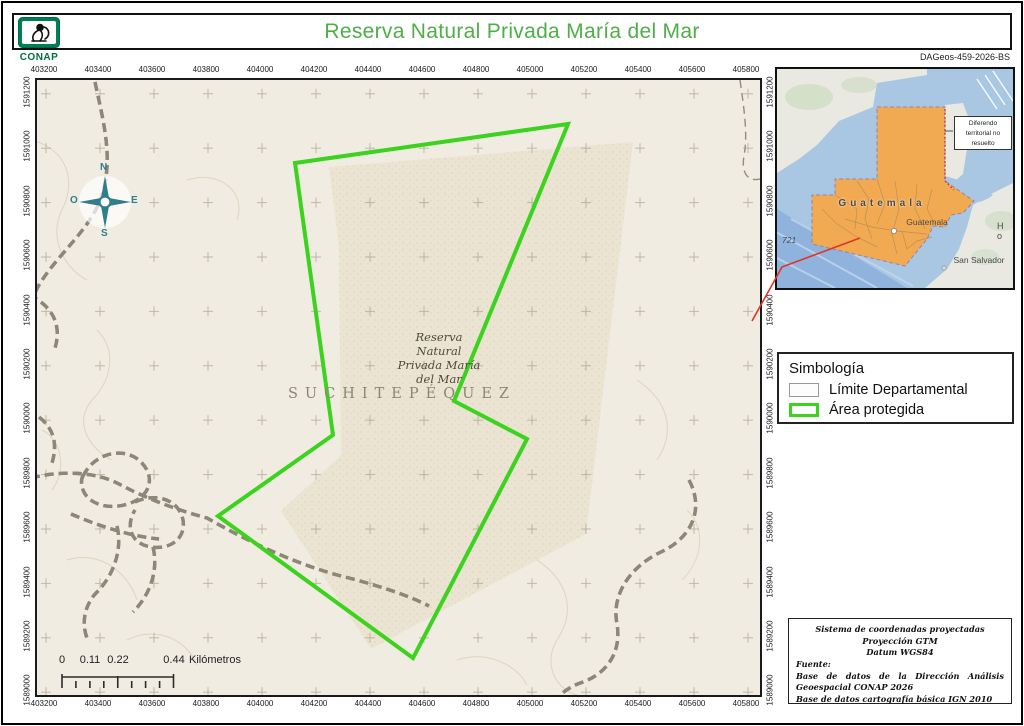 This screenshot has height=726, width=1024. Describe the element at coordinates (368, 703) in the screenshot. I see `x-coordinate-label-bottom: 404400` at that location.